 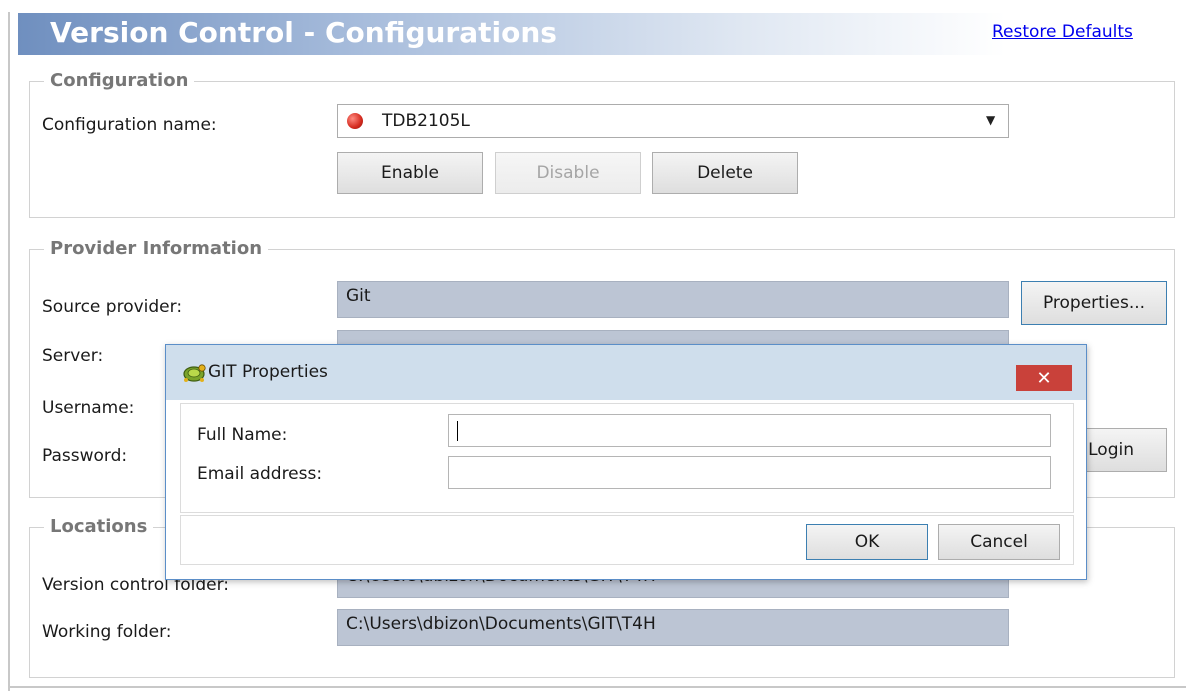 I want to click on configuration-name-combo: TDB2105L ▼, so click(x=673, y=121).